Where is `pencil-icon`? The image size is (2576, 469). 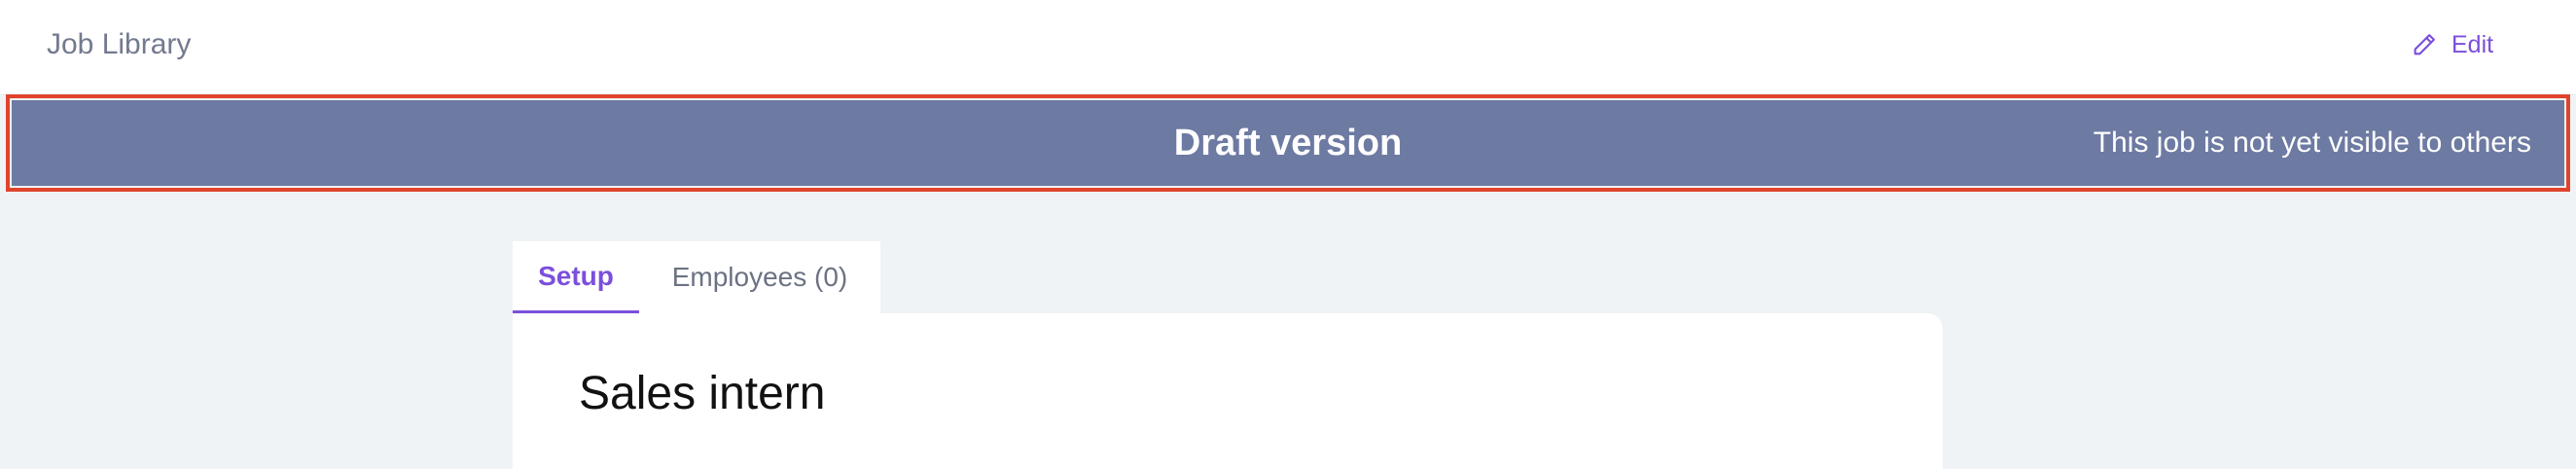
pencil-icon is located at coordinates (2424, 44).